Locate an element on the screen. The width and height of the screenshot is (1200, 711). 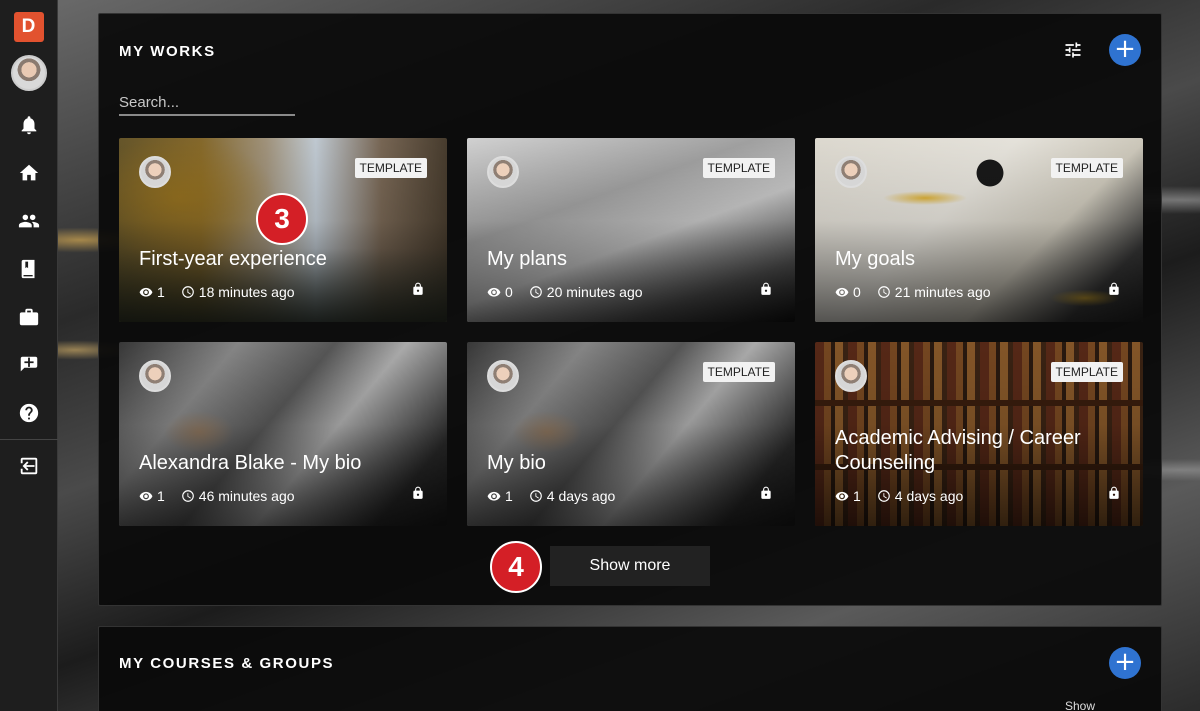
work-card: TEMPLATE My plans 0 20 minutes ago is located at coordinates (631, 230).